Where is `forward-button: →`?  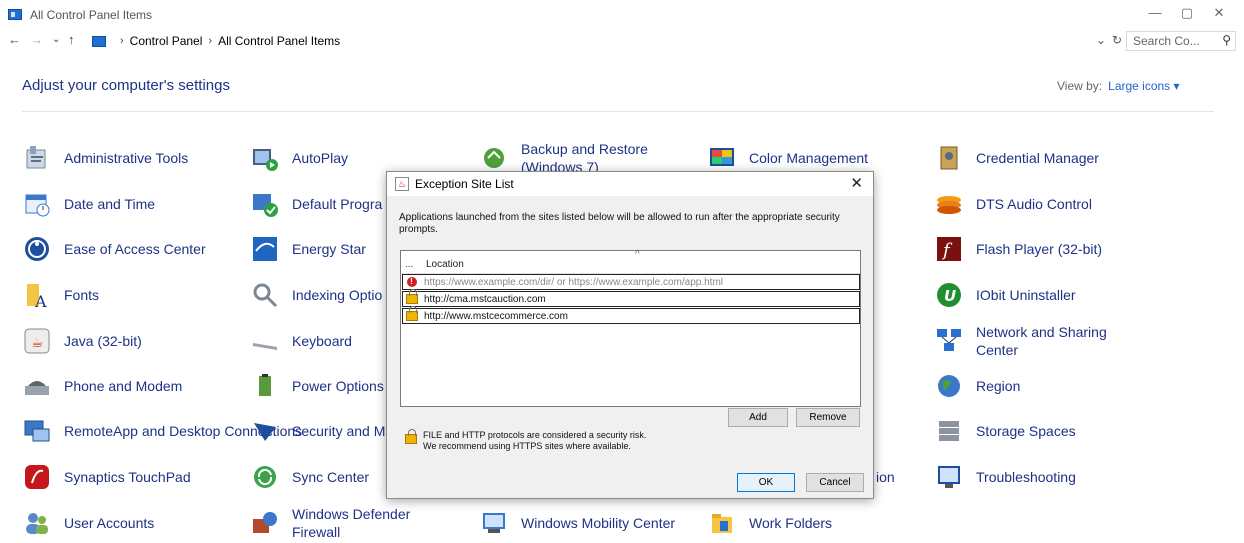 forward-button: → is located at coordinates (36, 39).